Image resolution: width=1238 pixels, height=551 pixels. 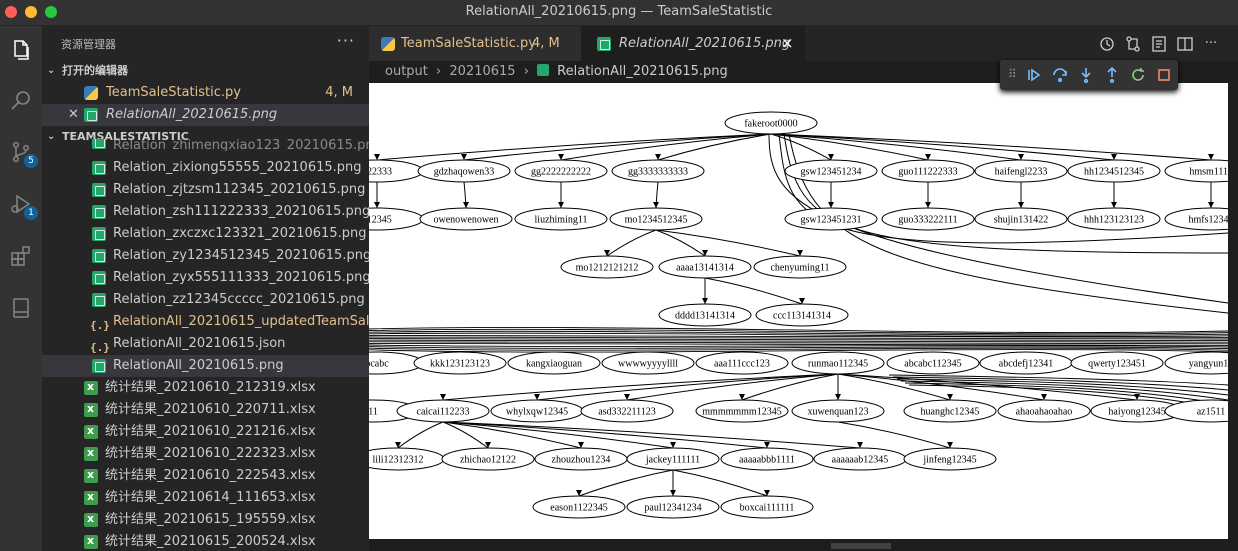 I want to click on horizontal-scrollbar, so click(x=798, y=546).